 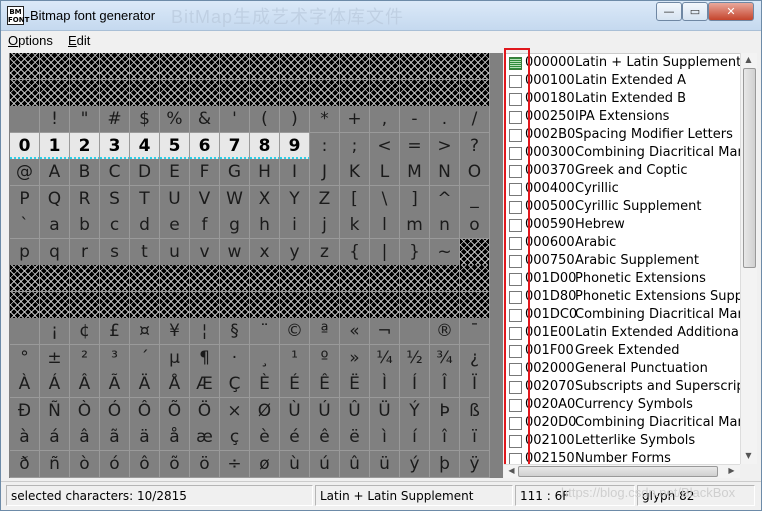 I want to click on char-cell: 6, so click(x=205, y=146).